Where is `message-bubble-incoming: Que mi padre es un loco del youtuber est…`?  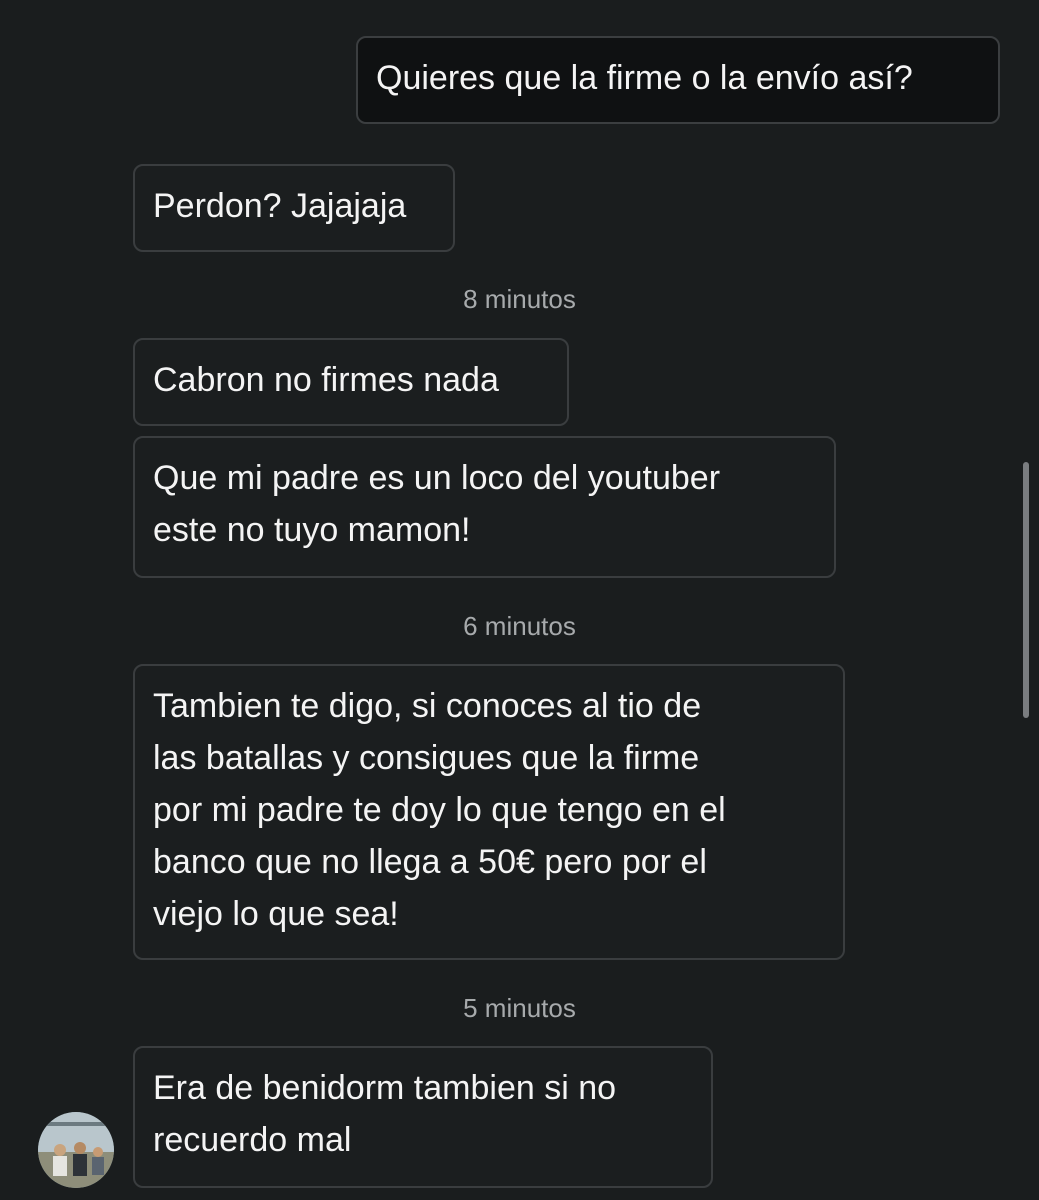 message-bubble-incoming: Que mi padre es un loco del youtuber est… is located at coordinates (484, 507).